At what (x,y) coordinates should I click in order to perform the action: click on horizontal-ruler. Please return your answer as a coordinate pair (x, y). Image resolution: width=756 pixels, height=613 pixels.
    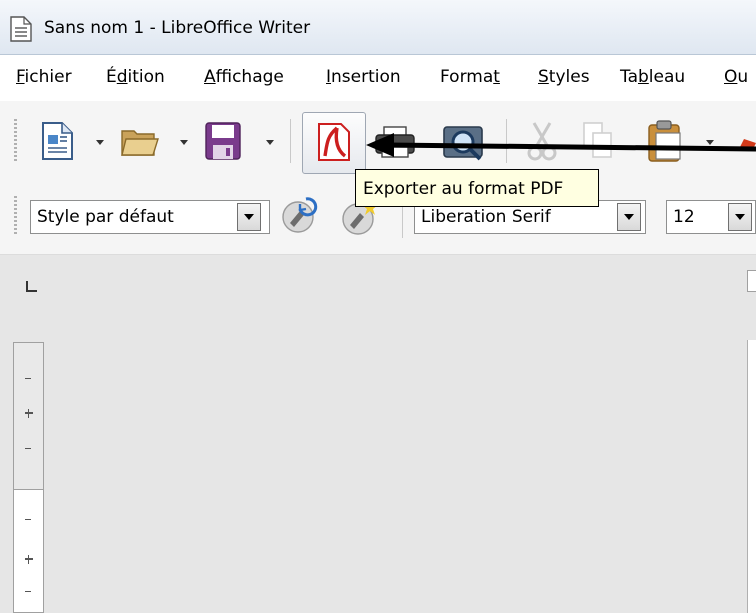
    Looking at the image, I should click on (751, 281).